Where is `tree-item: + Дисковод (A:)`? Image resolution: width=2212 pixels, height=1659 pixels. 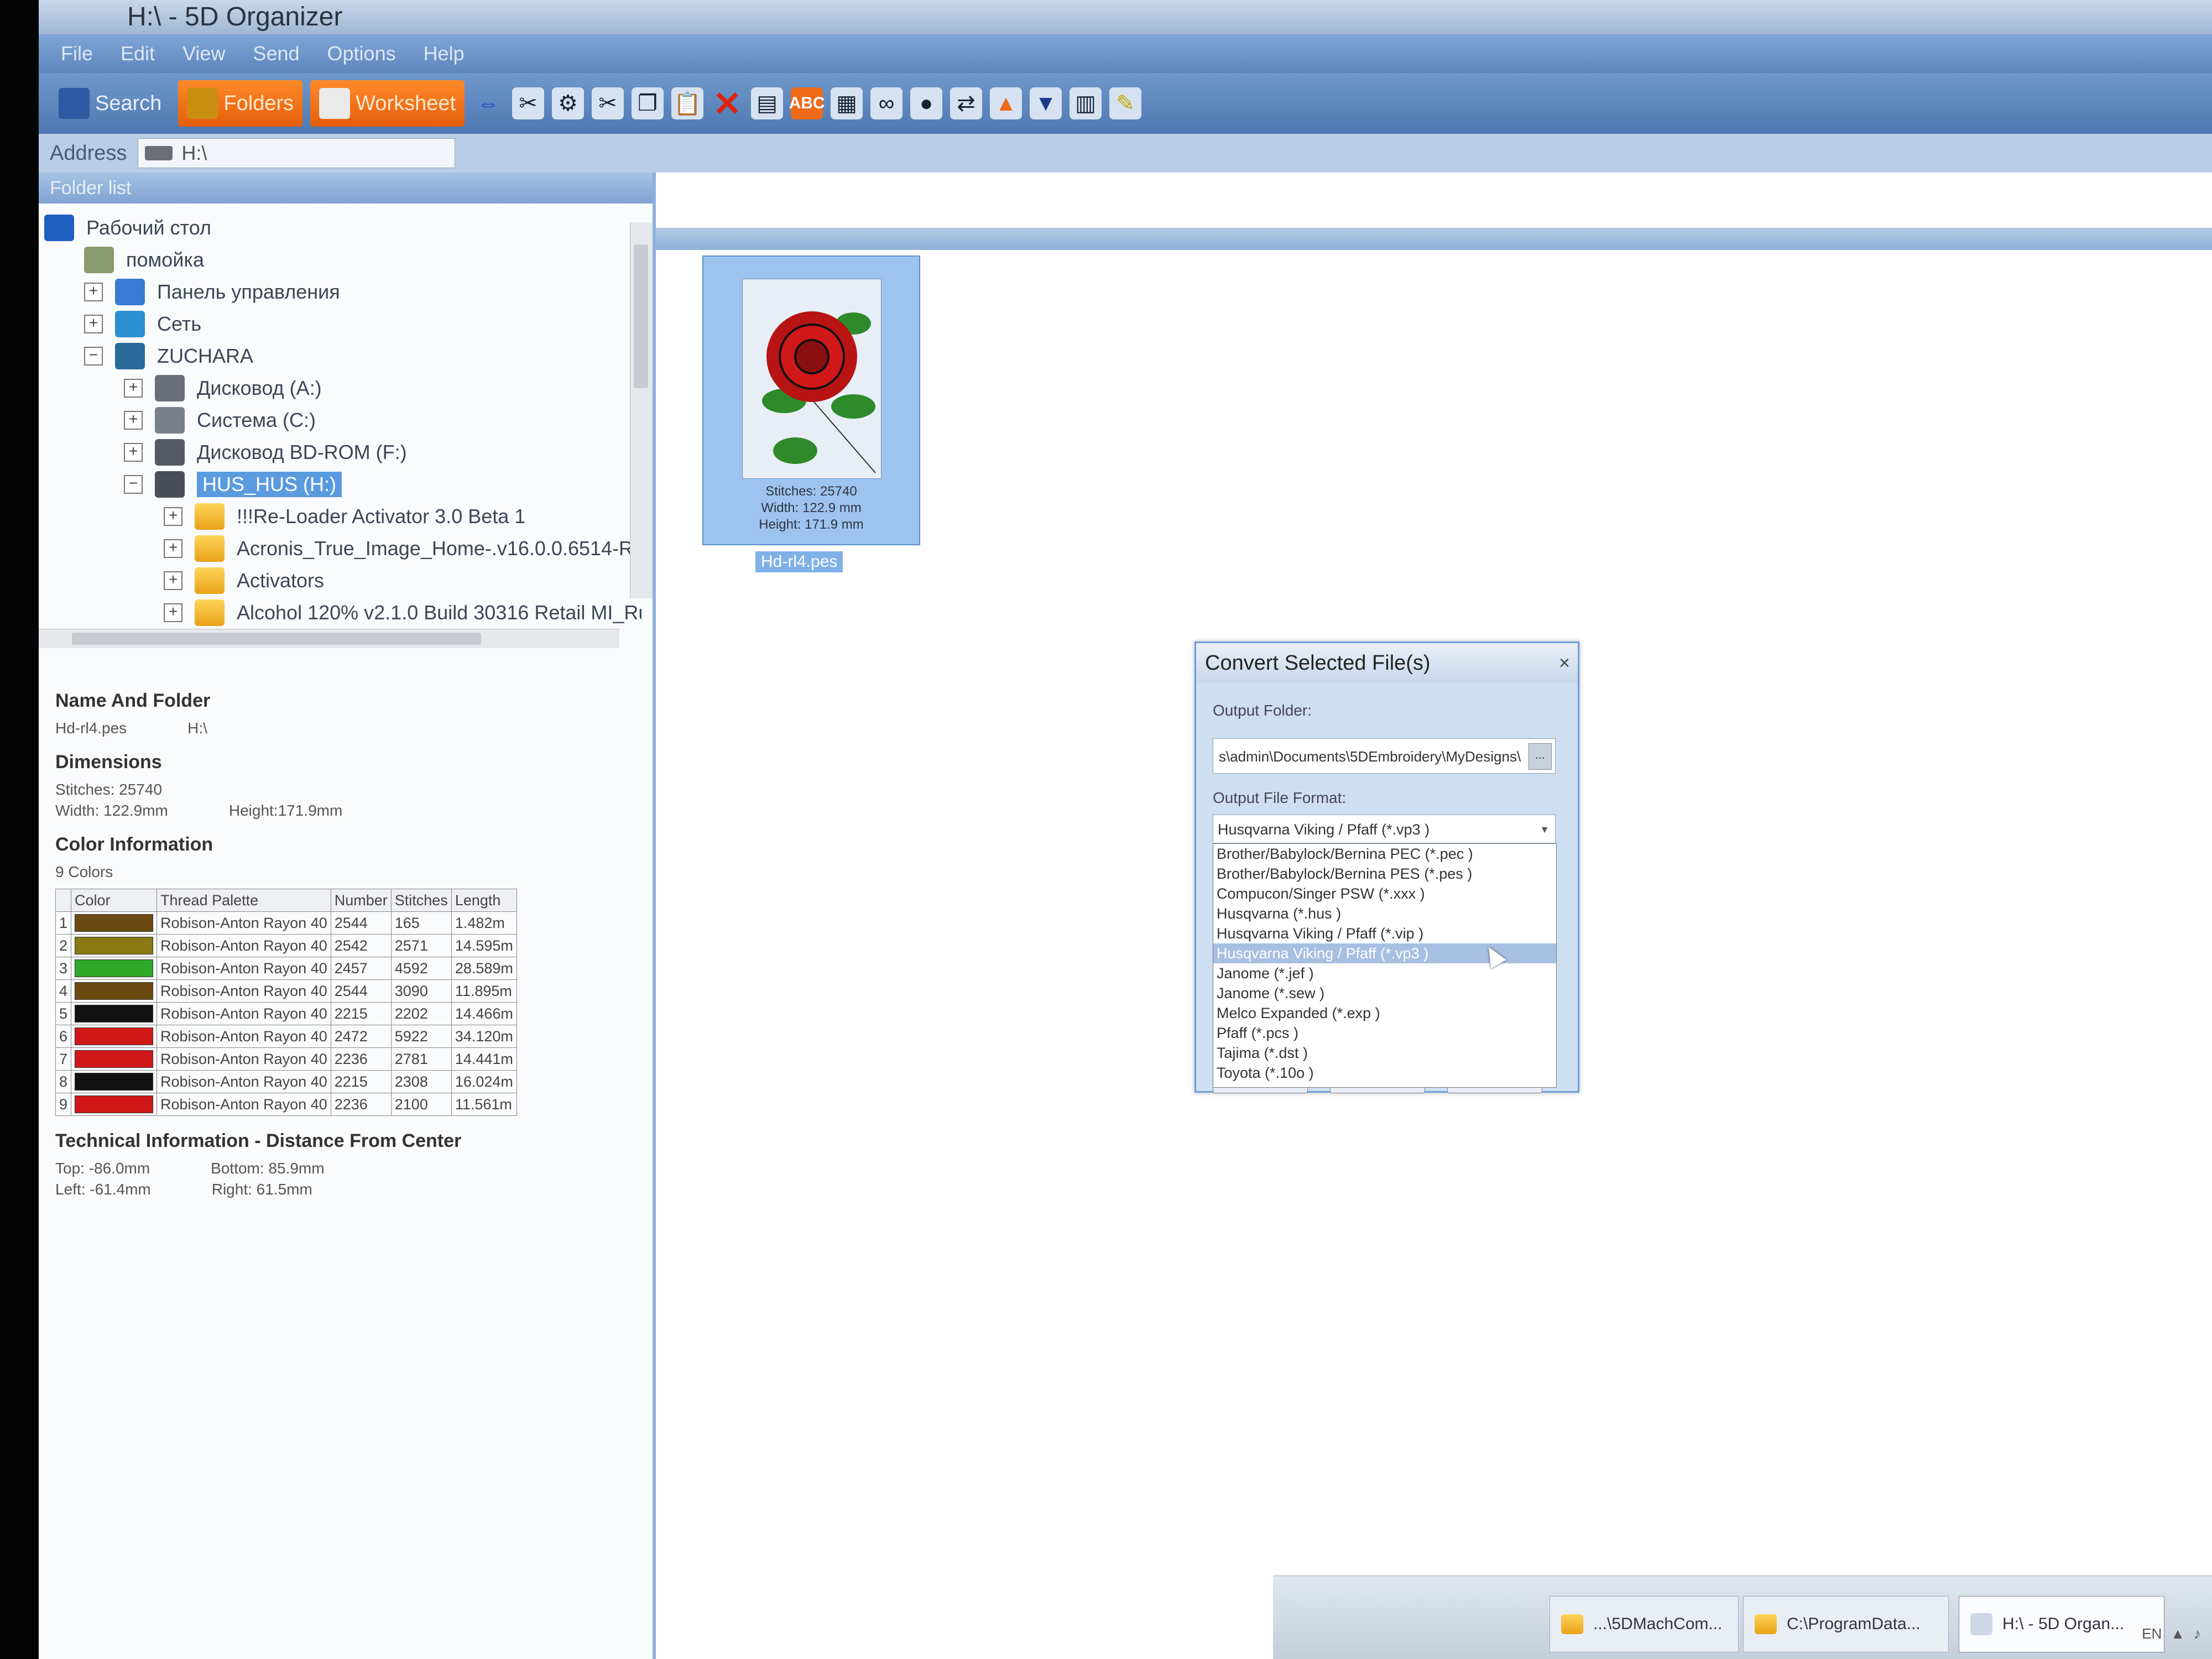 tree-item: + Дисковод (A:) is located at coordinates (223, 388).